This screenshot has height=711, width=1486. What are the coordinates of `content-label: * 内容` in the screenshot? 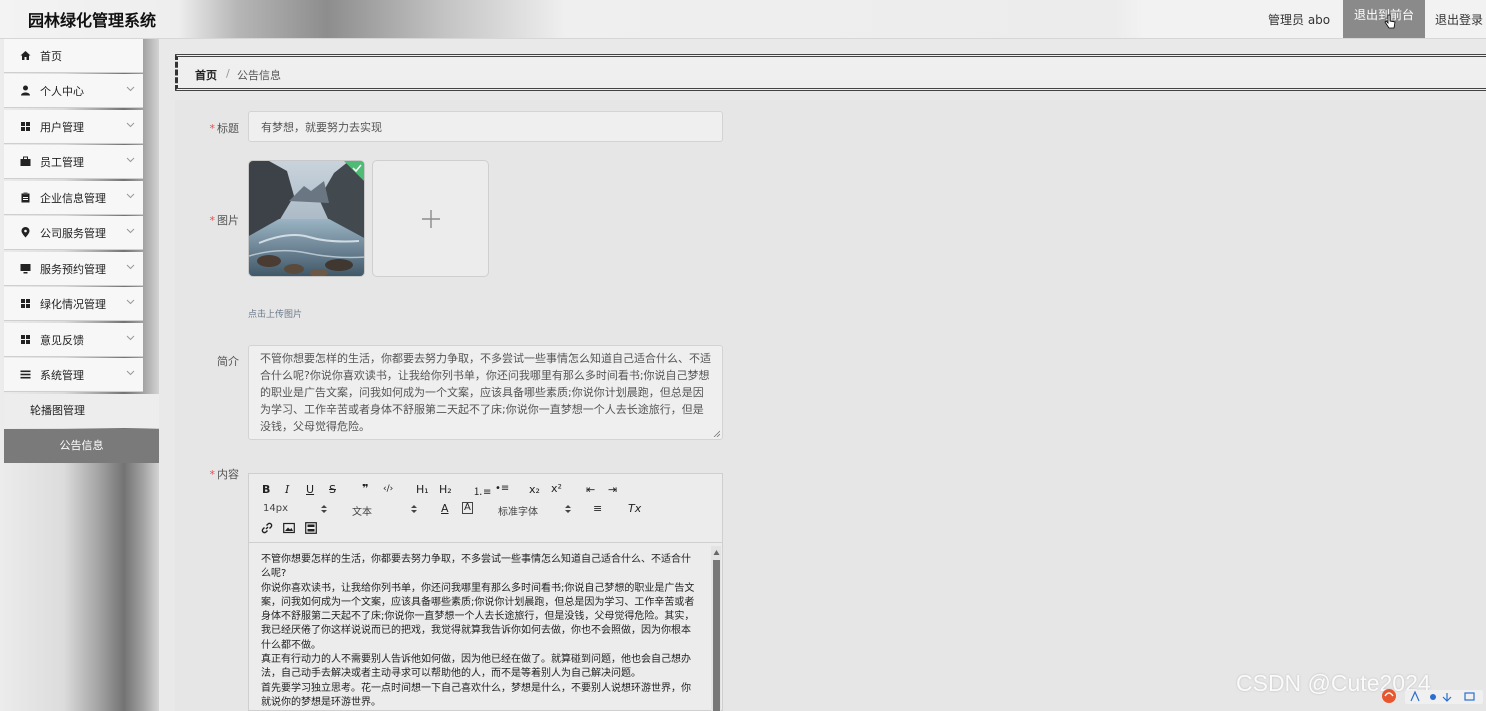 It's located at (209, 474).